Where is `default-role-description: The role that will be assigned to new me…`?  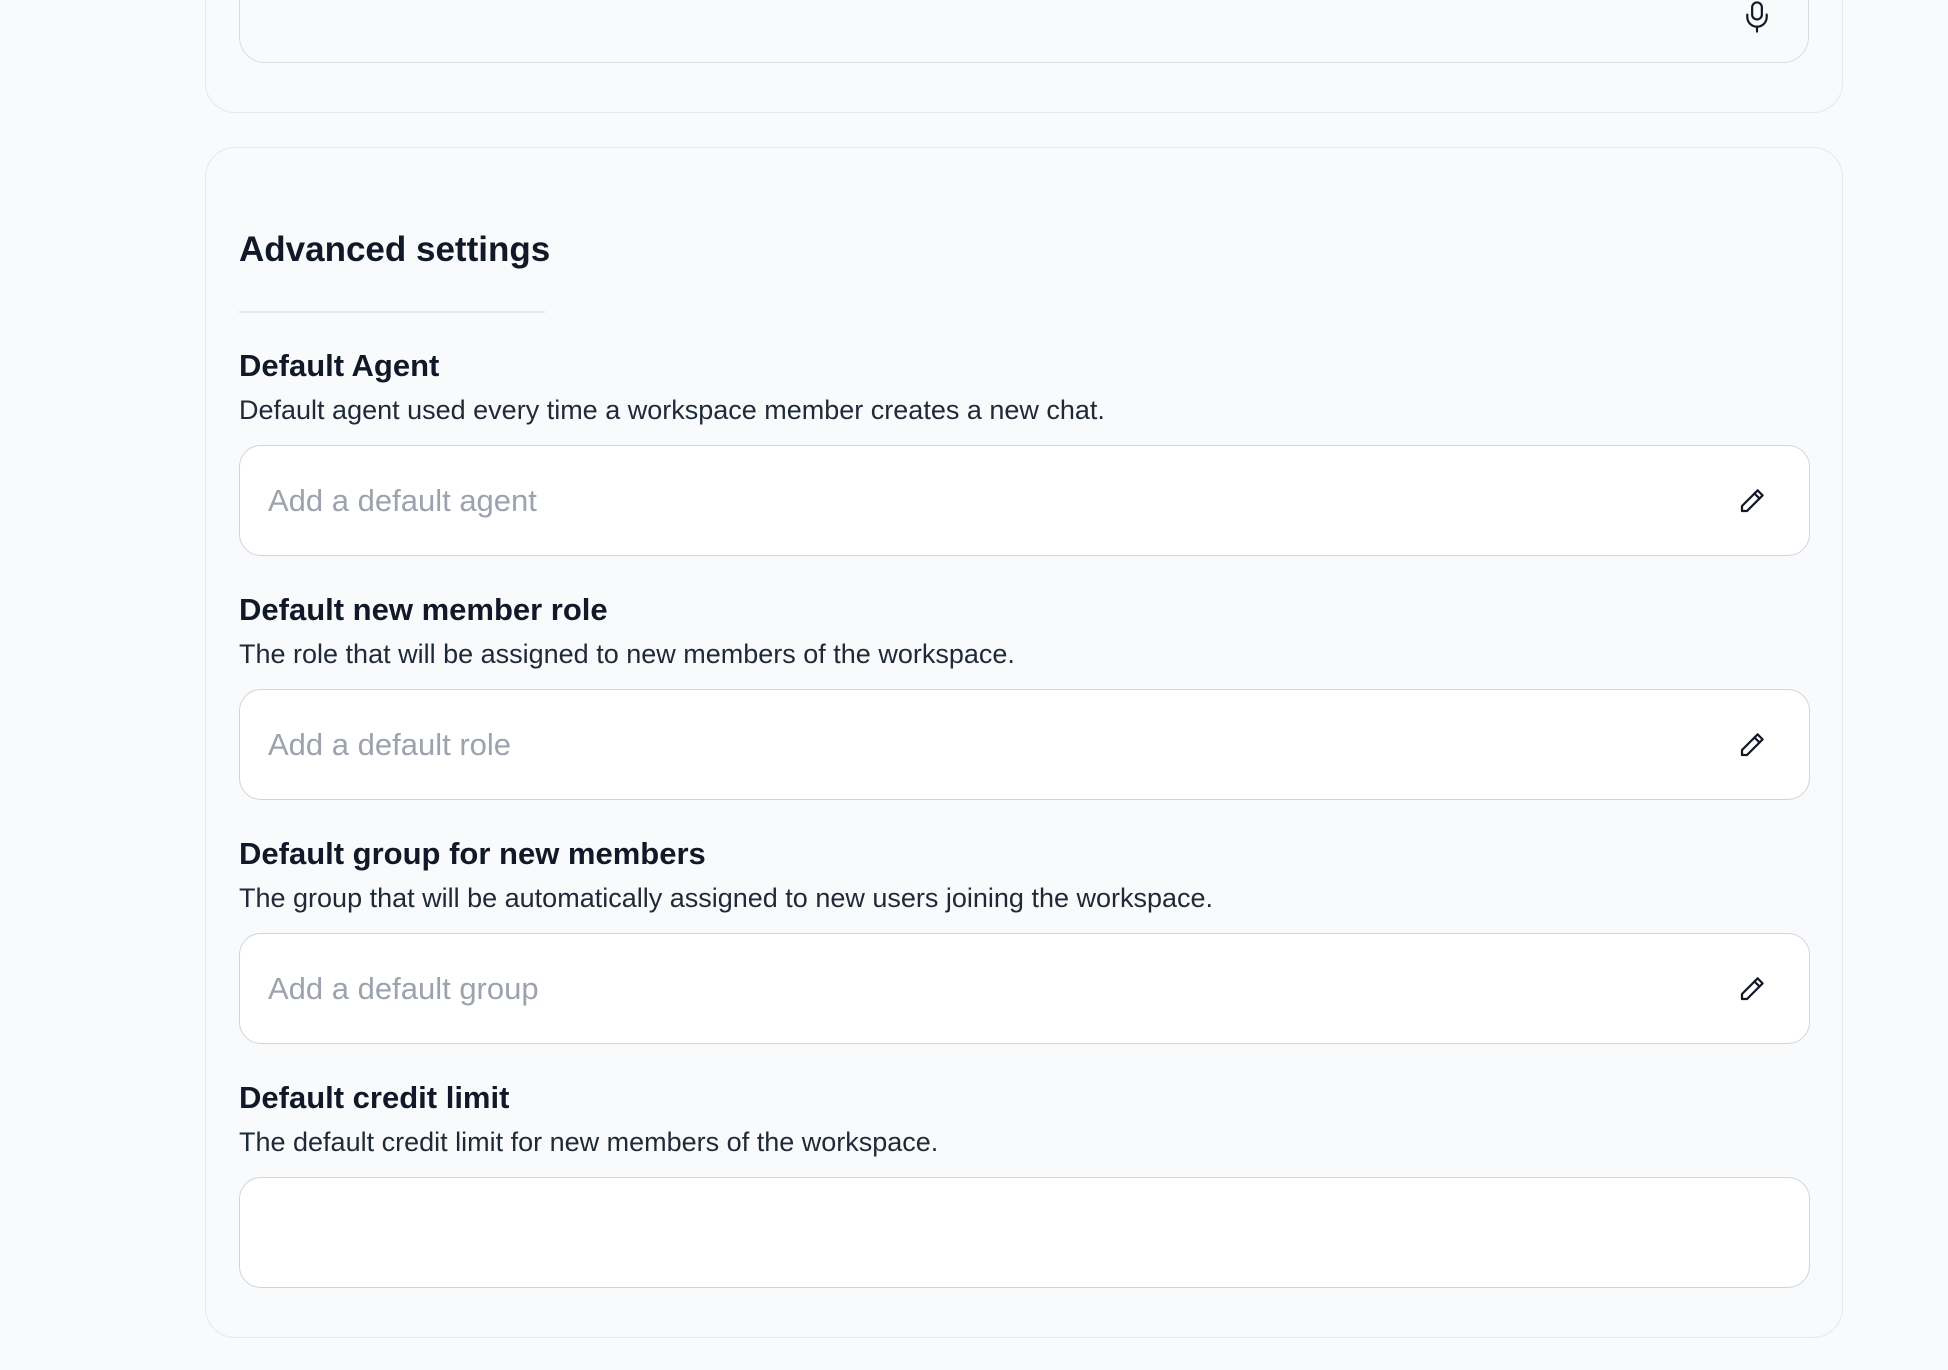
default-role-description: The role that will be assigned to new me… is located at coordinates (627, 654).